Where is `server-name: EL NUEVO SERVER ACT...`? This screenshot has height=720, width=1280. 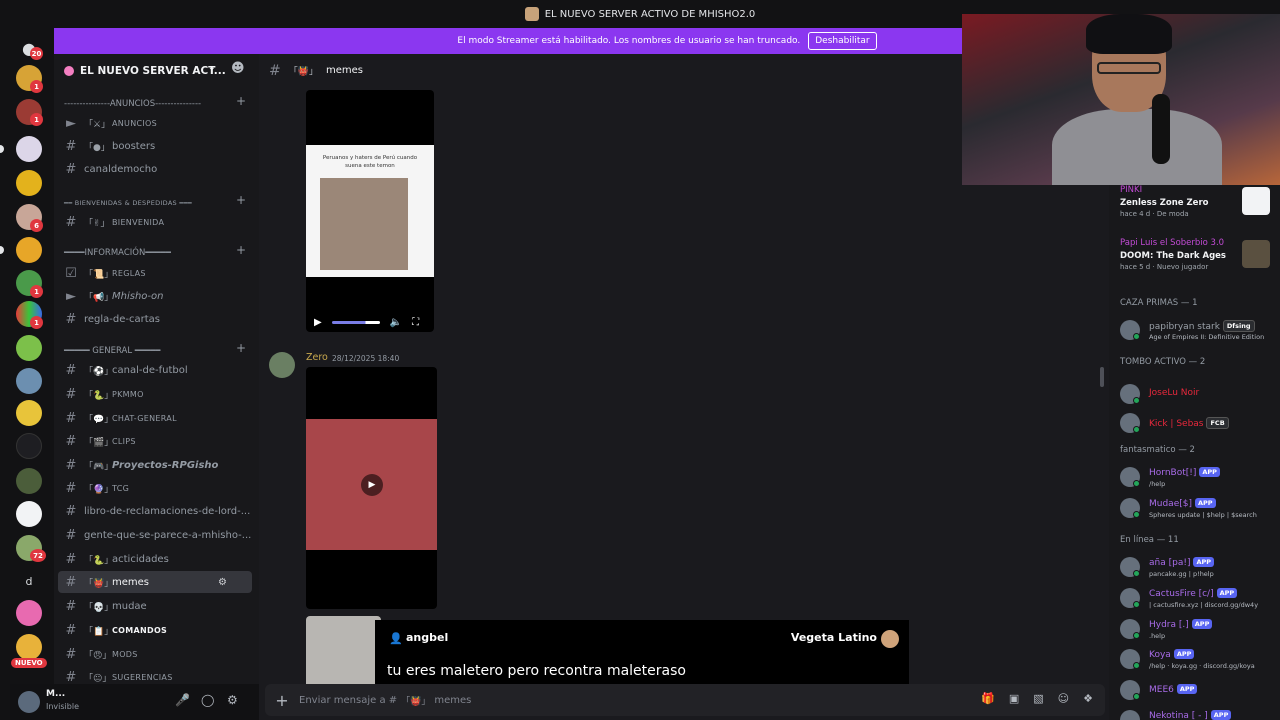 server-name: EL NUEVO SERVER ACT... is located at coordinates (153, 70).